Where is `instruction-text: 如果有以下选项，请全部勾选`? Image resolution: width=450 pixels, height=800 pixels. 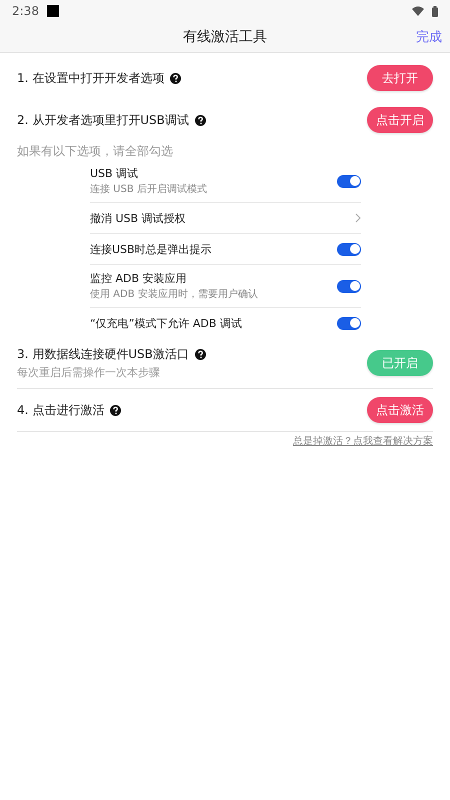 instruction-text: 如果有以下选项，请全部勾选 is located at coordinates (95, 151).